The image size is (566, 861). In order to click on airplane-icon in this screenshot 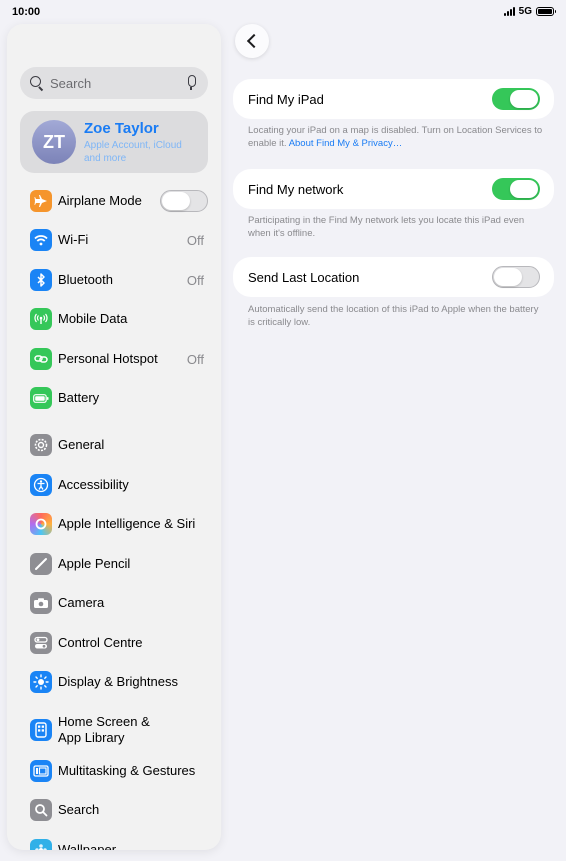, I will do `click(41, 201)`.